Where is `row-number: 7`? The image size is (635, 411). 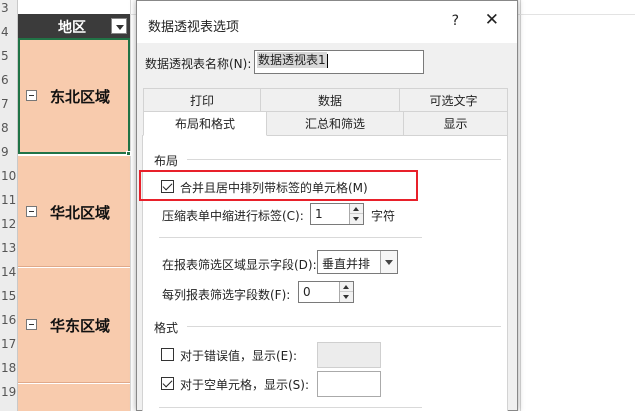
row-number: 7 is located at coordinates (9, 104).